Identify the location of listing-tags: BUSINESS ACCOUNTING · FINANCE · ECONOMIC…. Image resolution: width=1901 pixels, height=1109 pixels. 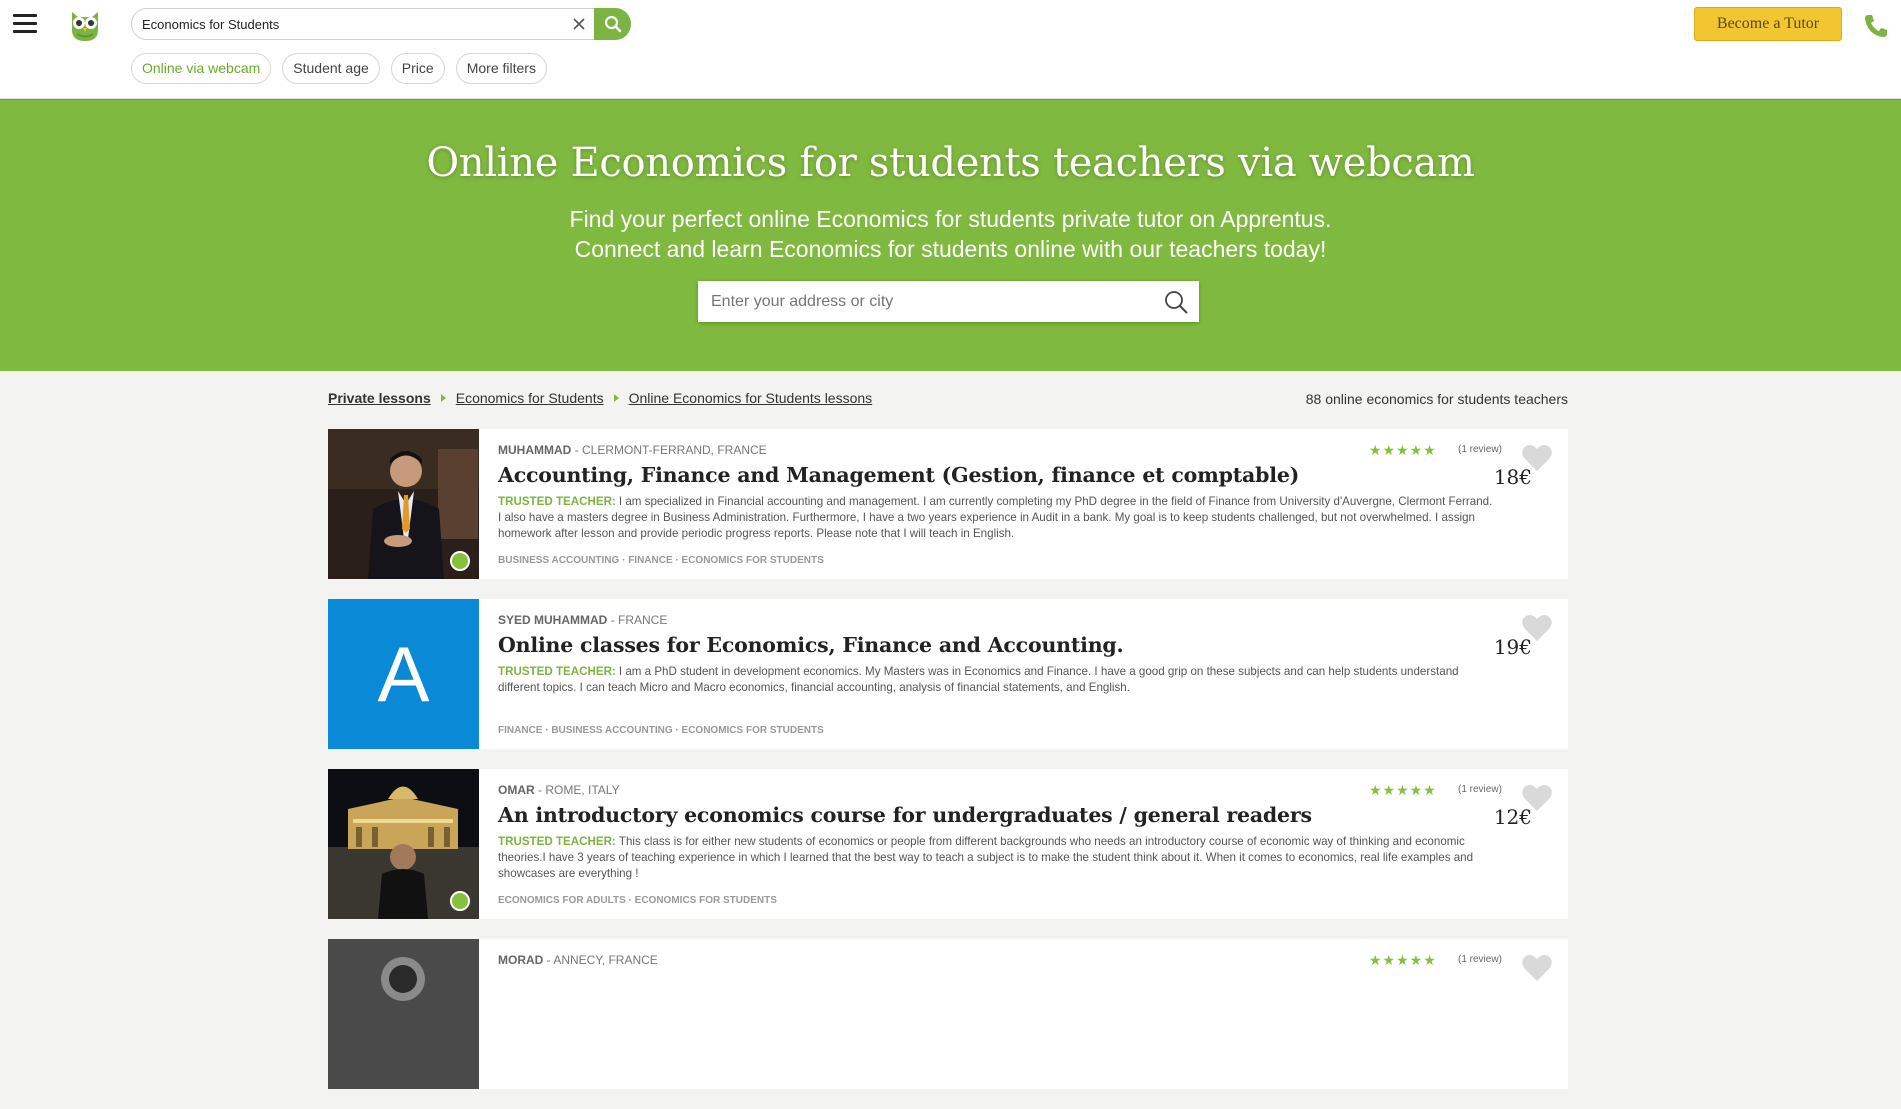
(661, 560).